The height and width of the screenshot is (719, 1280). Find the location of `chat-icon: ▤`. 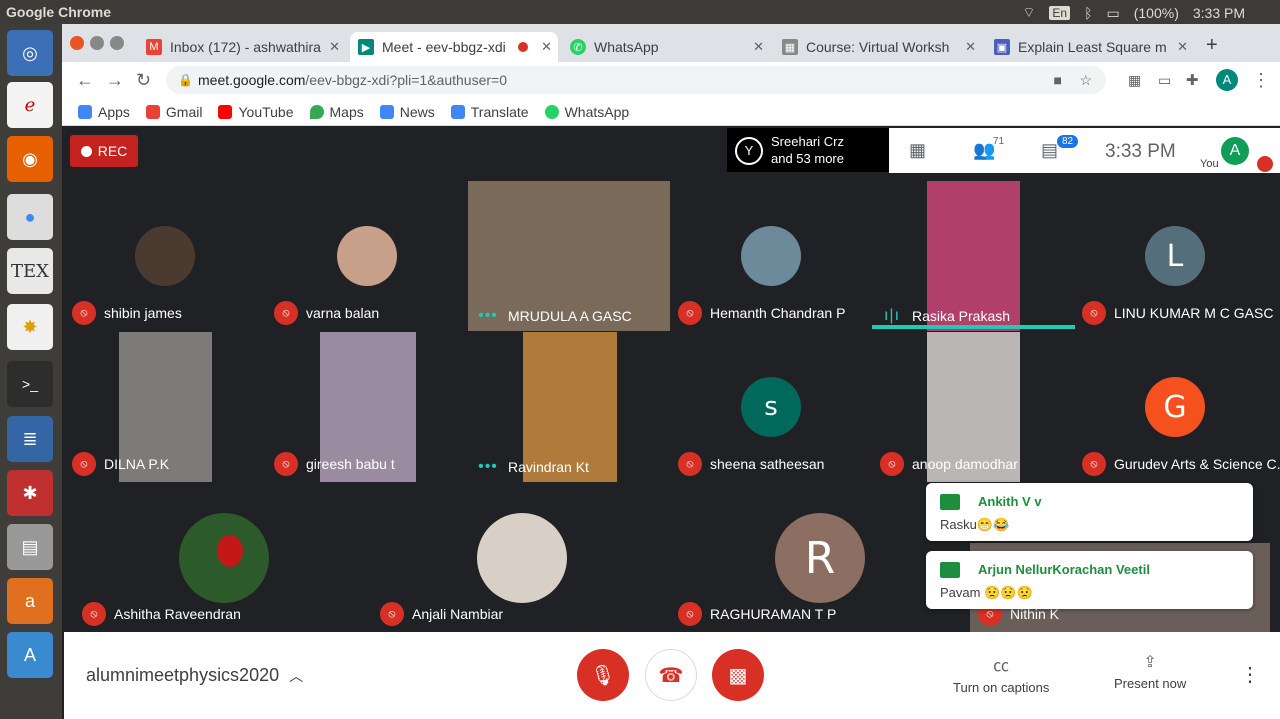

chat-icon: ▤ is located at coordinates (1049, 150).